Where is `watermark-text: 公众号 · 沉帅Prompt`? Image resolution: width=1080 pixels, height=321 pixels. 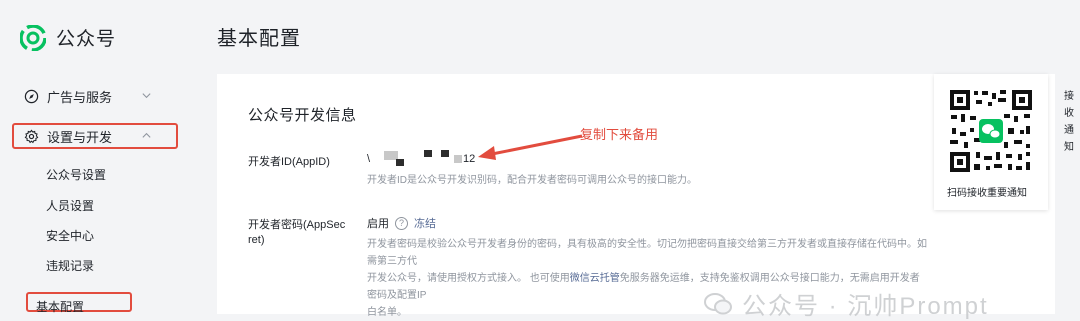
watermark-text: 公众号 · 沉帅Prompt is located at coordinates (865, 306).